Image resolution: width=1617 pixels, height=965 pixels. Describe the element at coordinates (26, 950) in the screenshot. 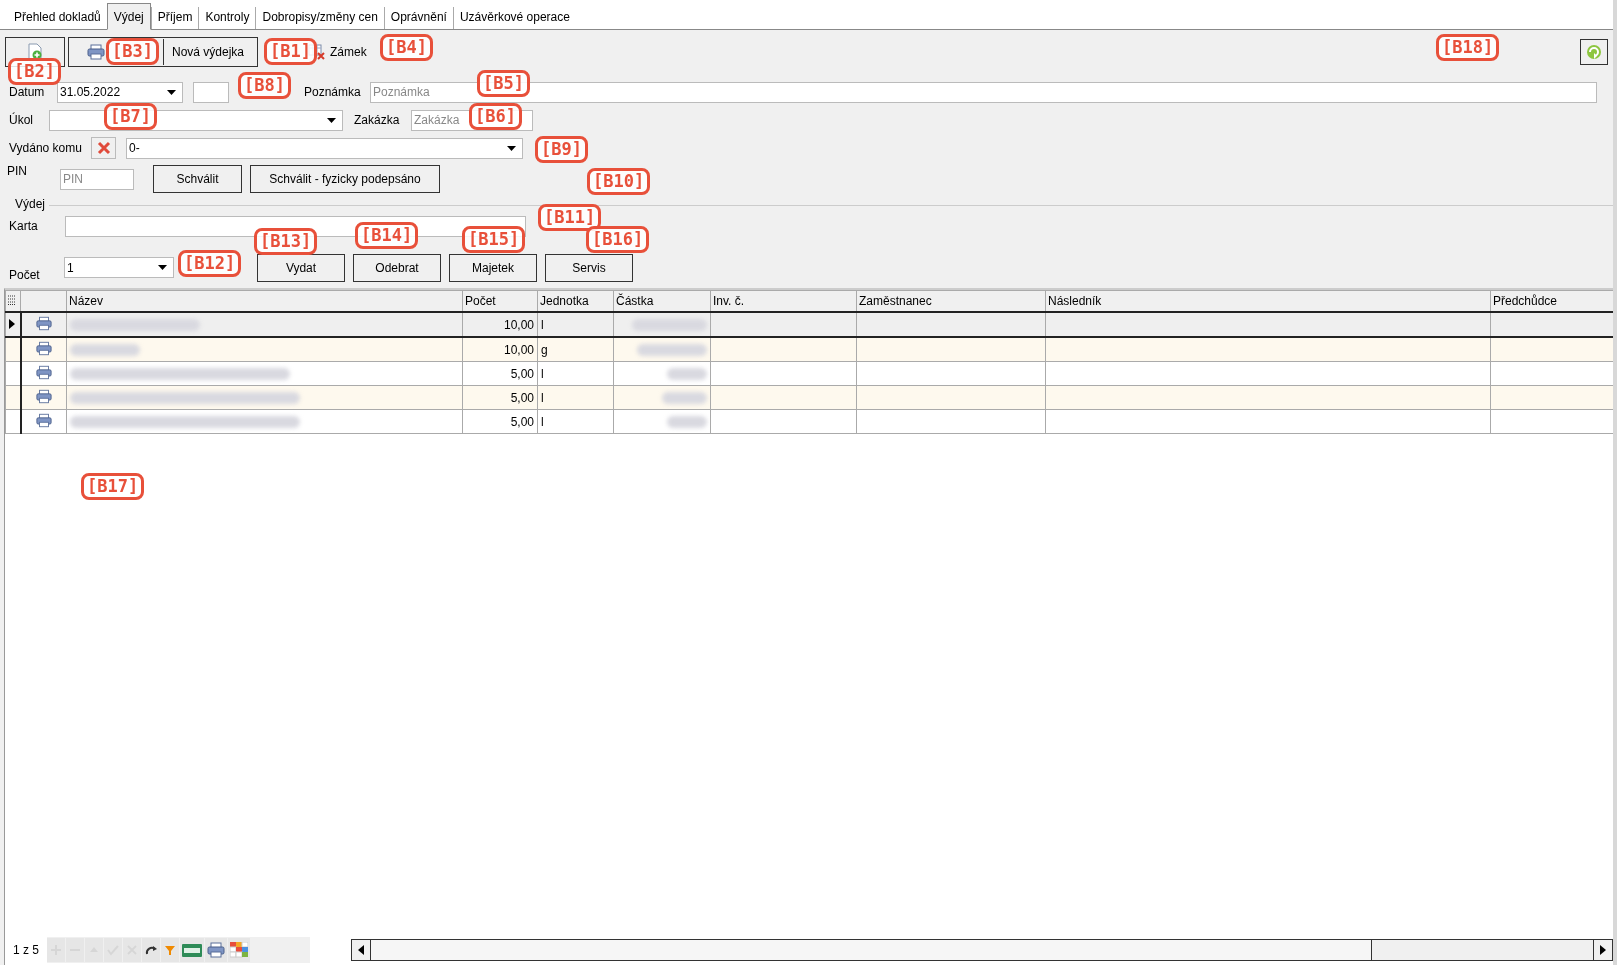

I see `record-count: 1 z 5` at that location.